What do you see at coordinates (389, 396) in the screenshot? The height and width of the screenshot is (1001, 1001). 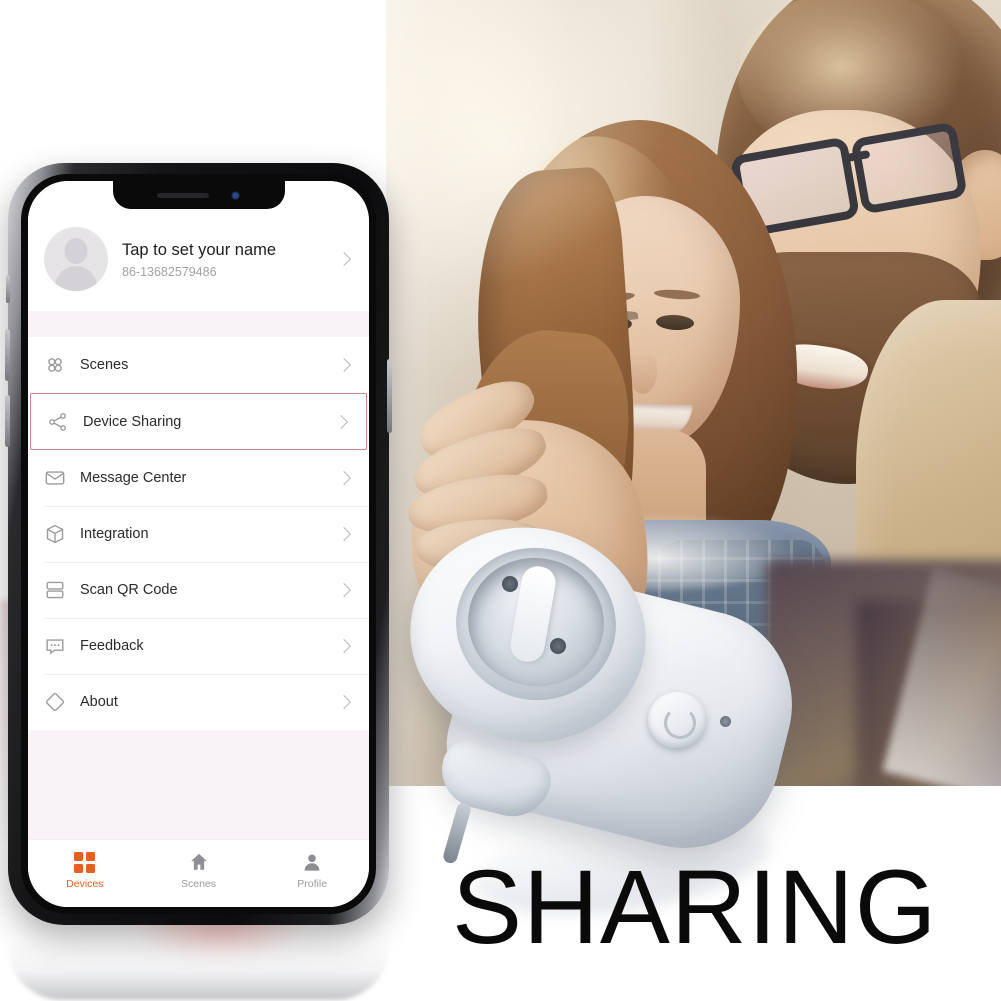 I see `power-button` at bounding box center [389, 396].